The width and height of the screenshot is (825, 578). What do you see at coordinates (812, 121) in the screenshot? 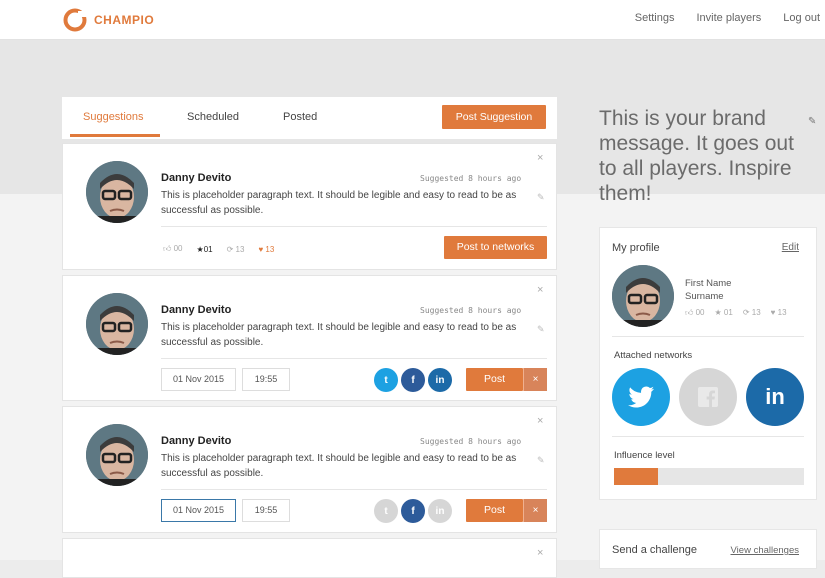
I see `edit-brand-message-icon: ✎` at bounding box center [812, 121].